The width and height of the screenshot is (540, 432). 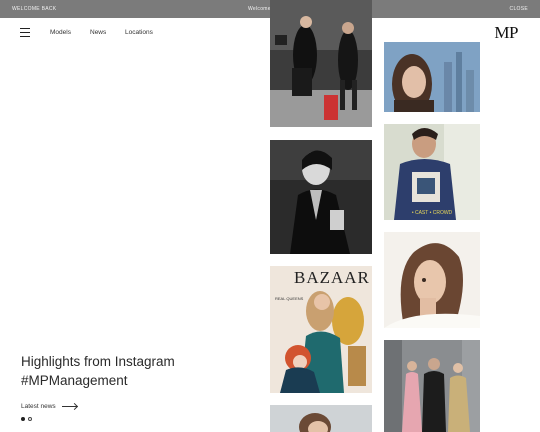 I want to click on close-button: CLOSE, so click(x=519, y=9).